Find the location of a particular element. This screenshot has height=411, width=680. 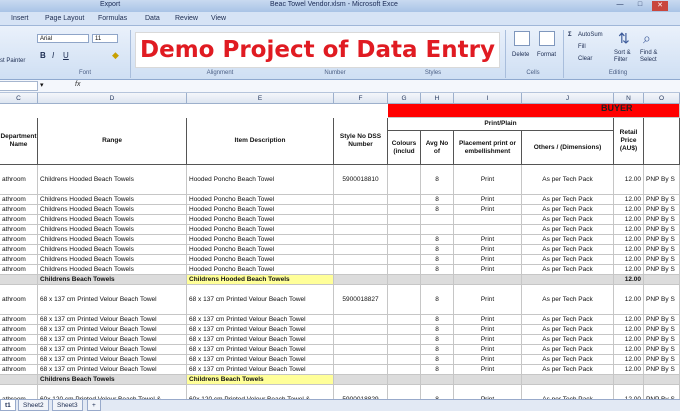

insert-sheet-icon: + is located at coordinates (94, 405).